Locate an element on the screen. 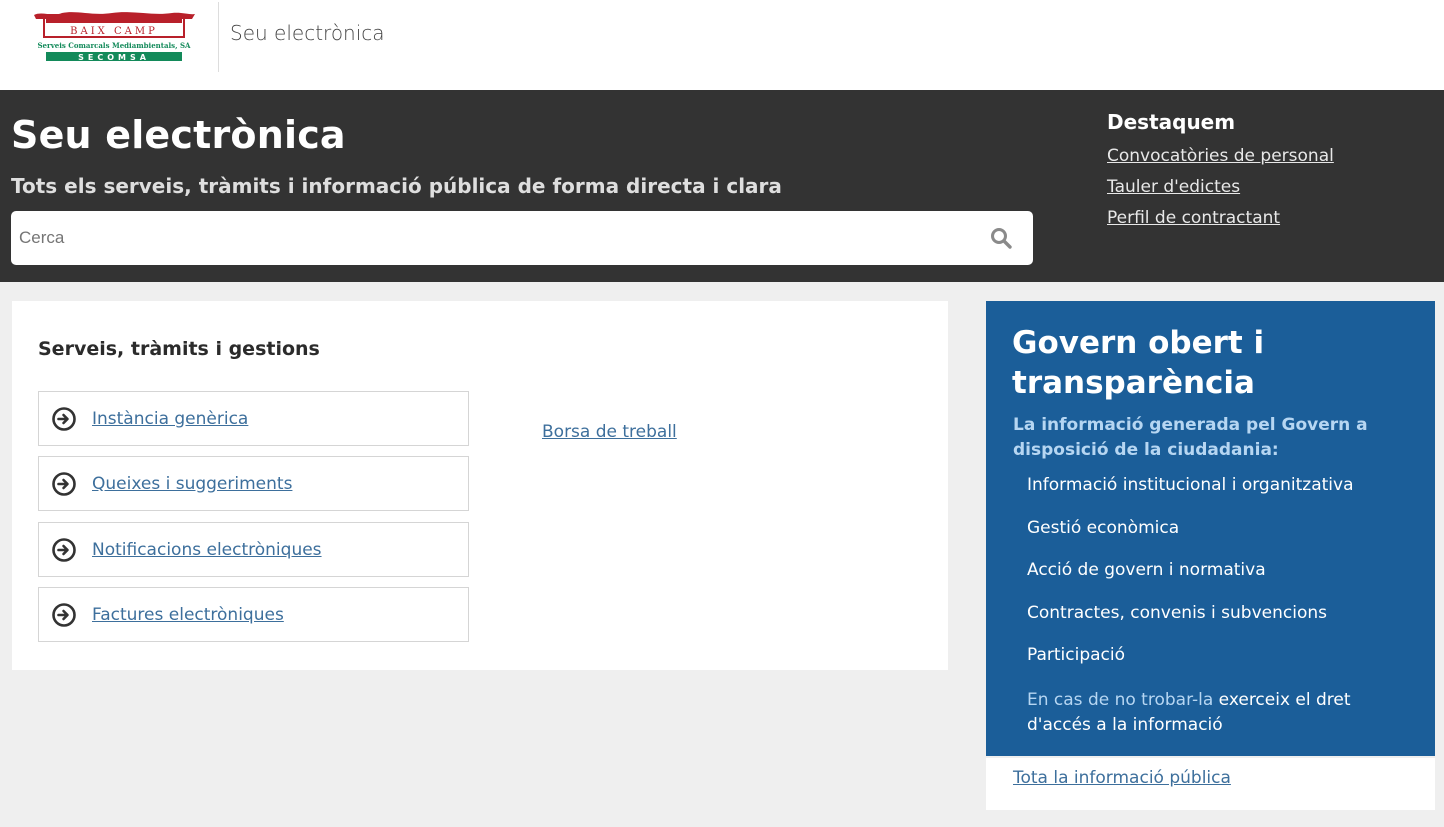  service-item-notificacions-electroniques: Notificacions electròniques is located at coordinates (253, 549).